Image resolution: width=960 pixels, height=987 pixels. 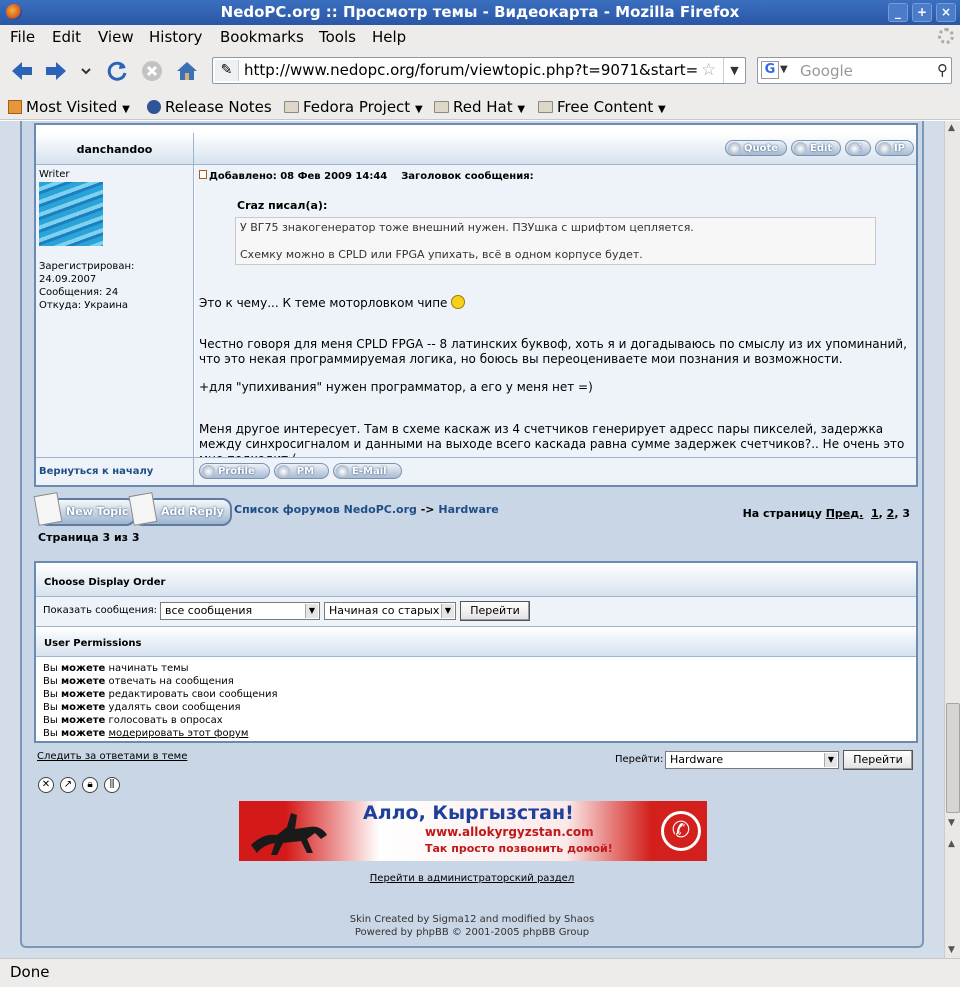 I want to click on phone-icon: ✆, so click(x=681, y=831).